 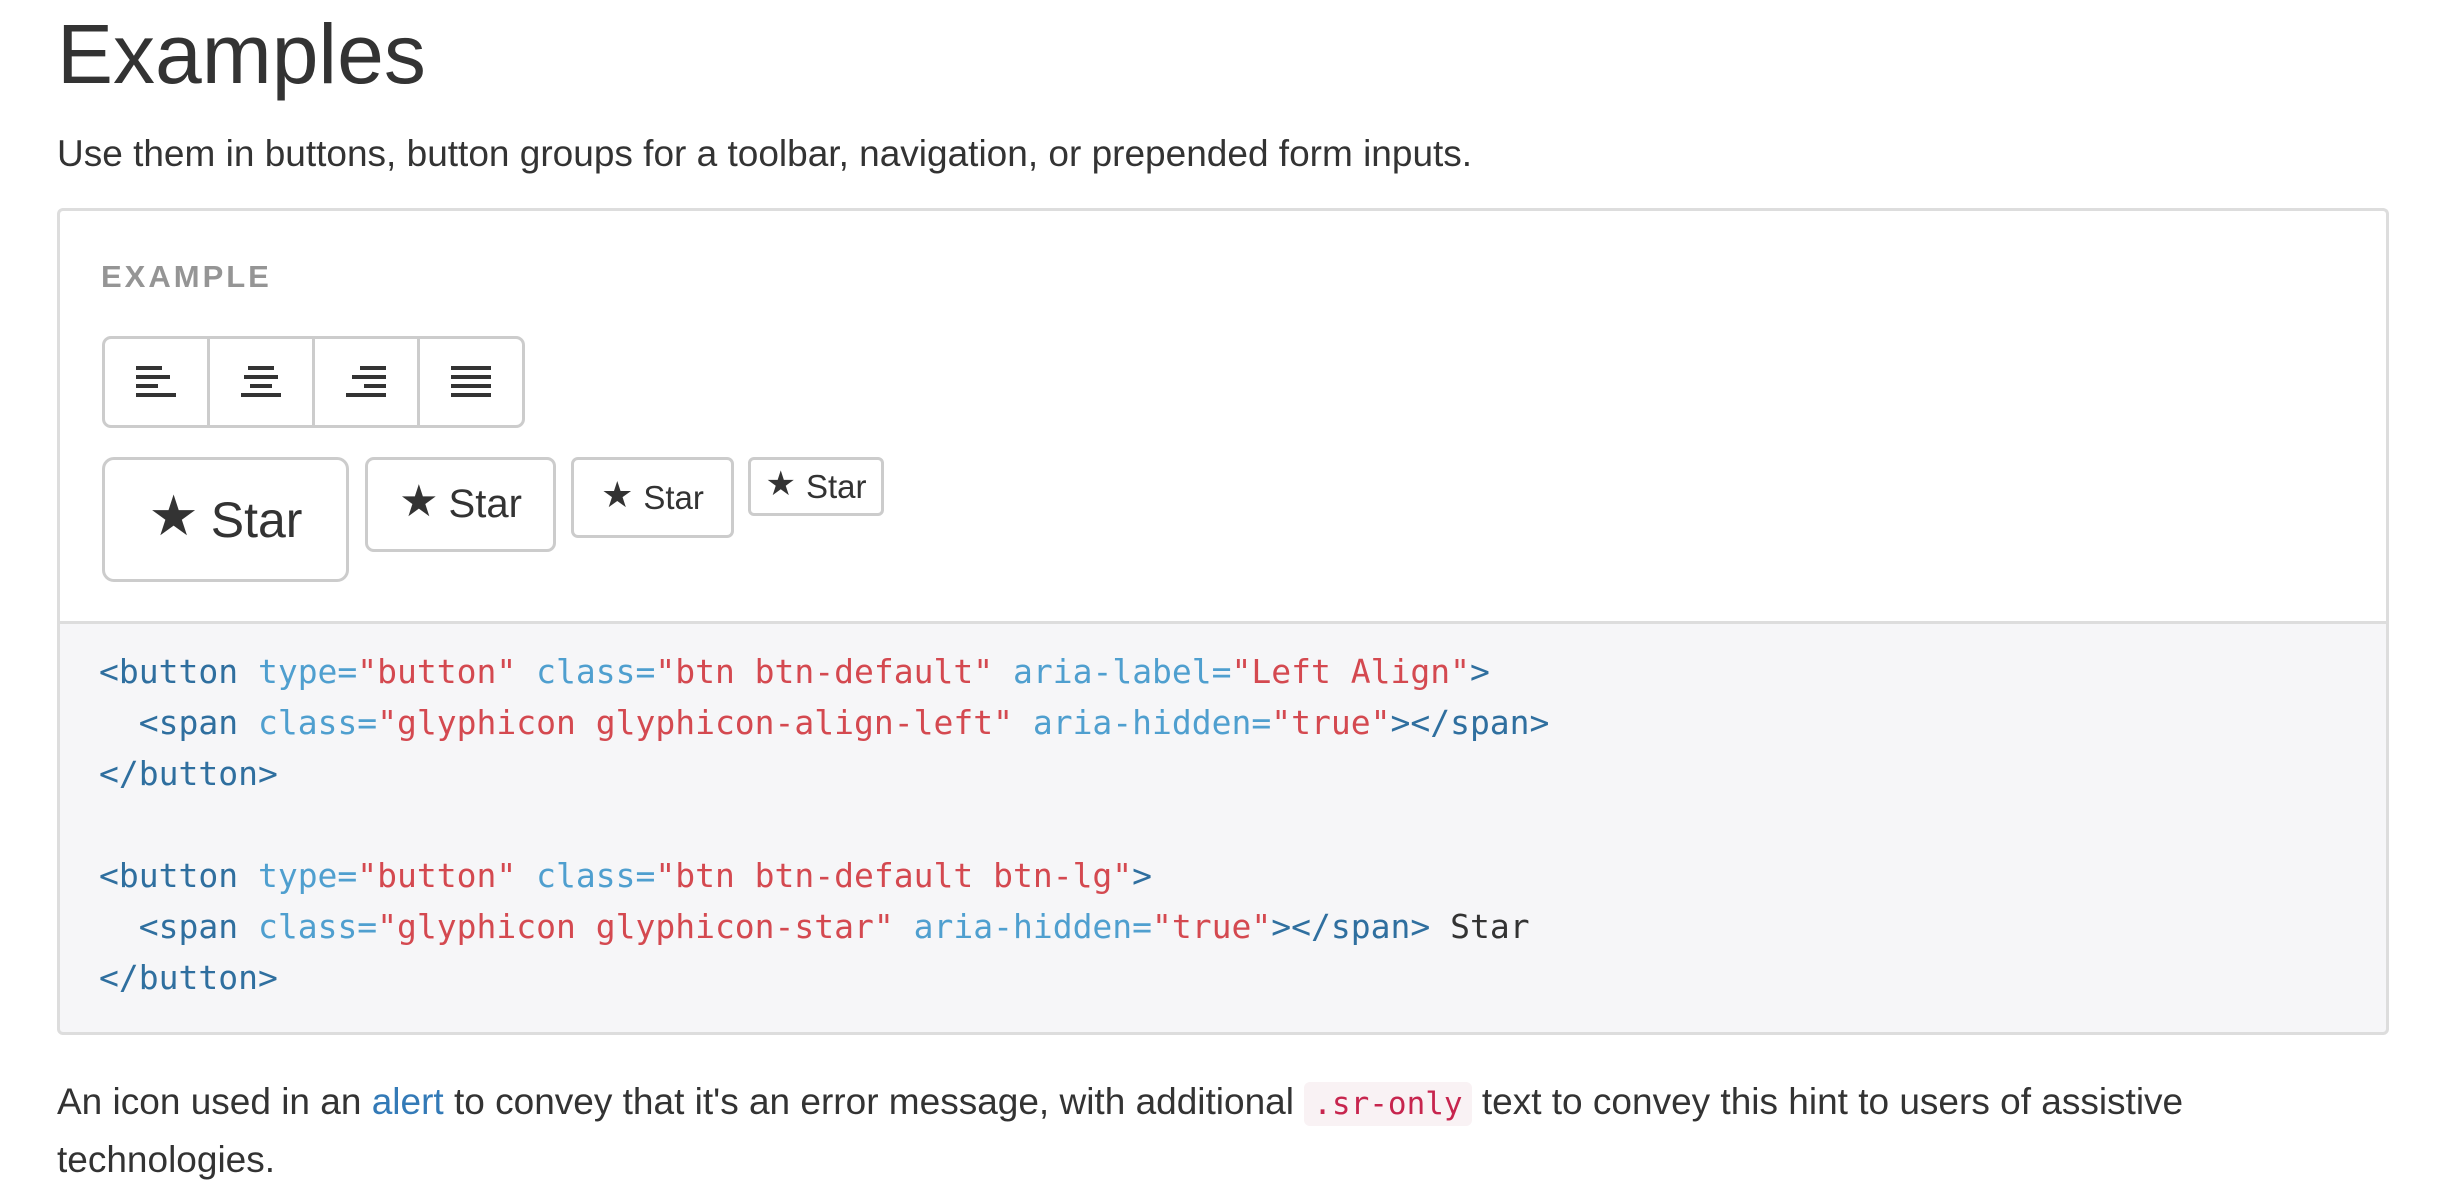 I want to click on description-text-start: An icon used in an, so click(x=214, y=1101).